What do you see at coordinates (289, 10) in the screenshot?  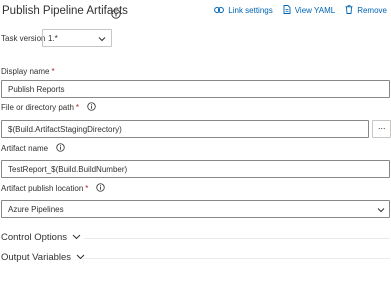 I see `document-icon` at bounding box center [289, 10].